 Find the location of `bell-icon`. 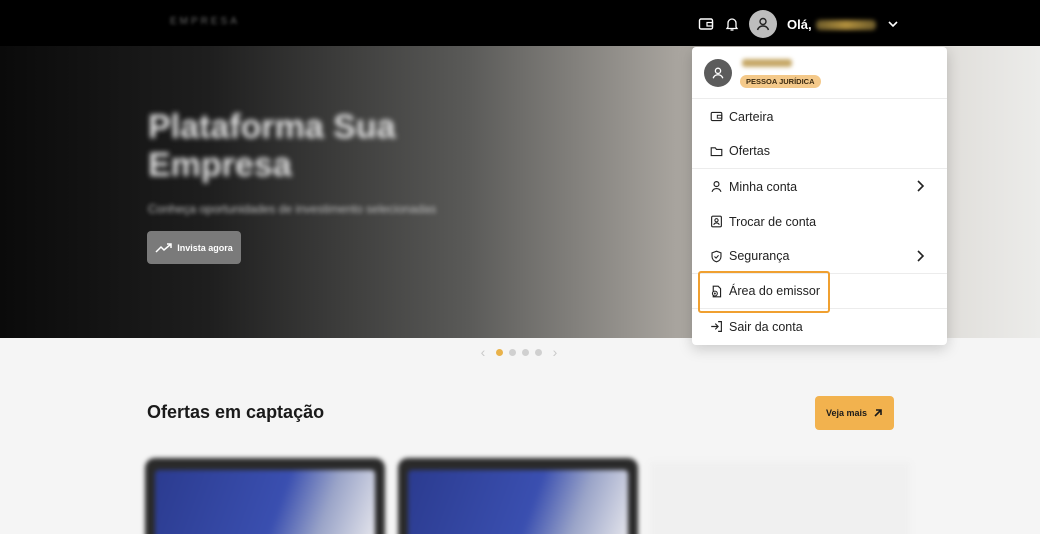

bell-icon is located at coordinates (732, 24).